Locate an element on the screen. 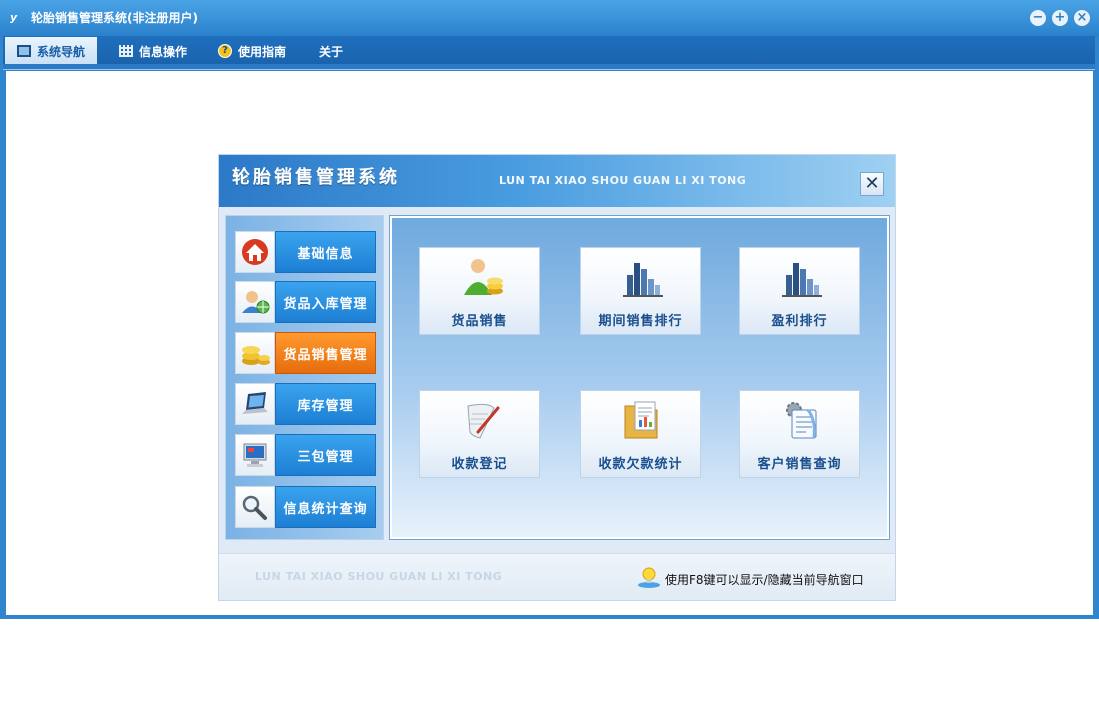 This screenshot has height=723, width=1099. payment-registration-button: 收款登记 is located at coordinates (479, 434).